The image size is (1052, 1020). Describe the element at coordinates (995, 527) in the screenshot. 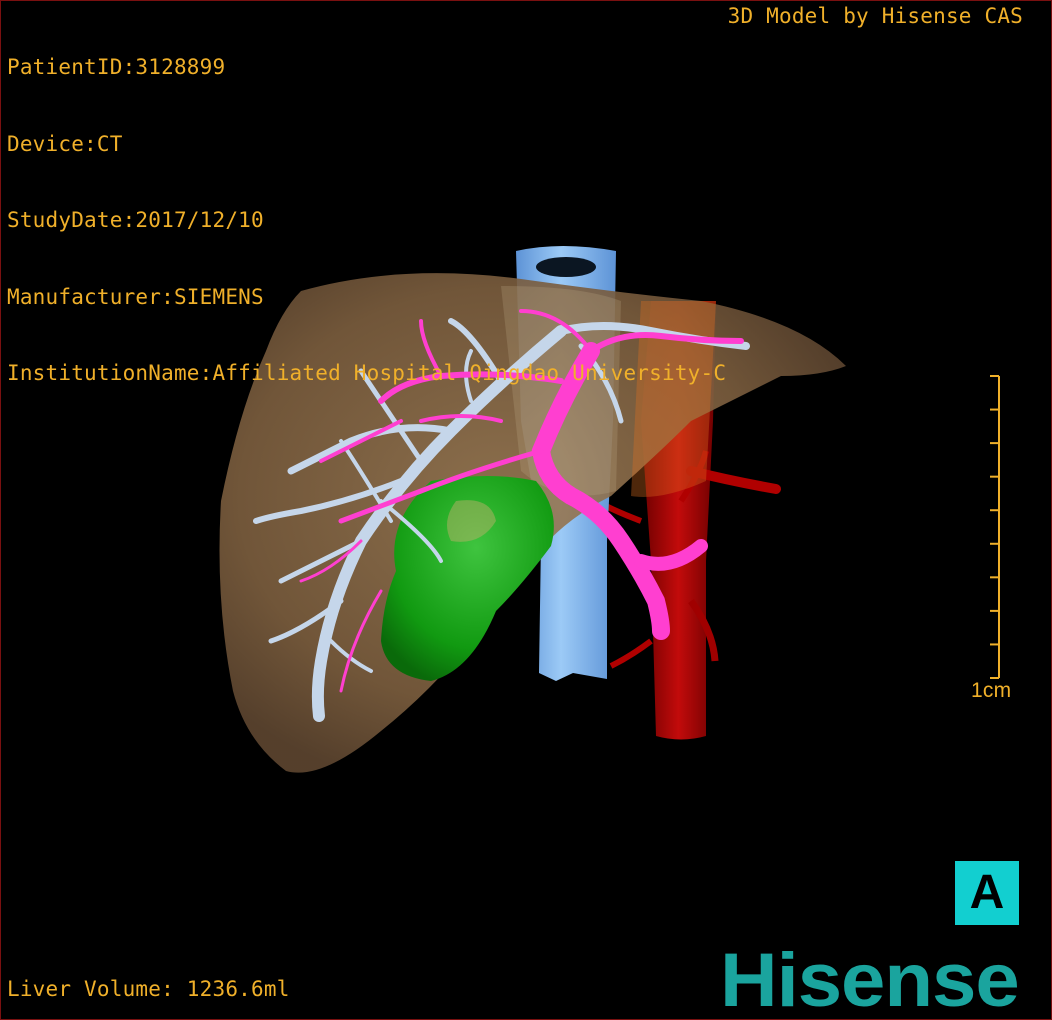

I see `scale-bar` at that location.